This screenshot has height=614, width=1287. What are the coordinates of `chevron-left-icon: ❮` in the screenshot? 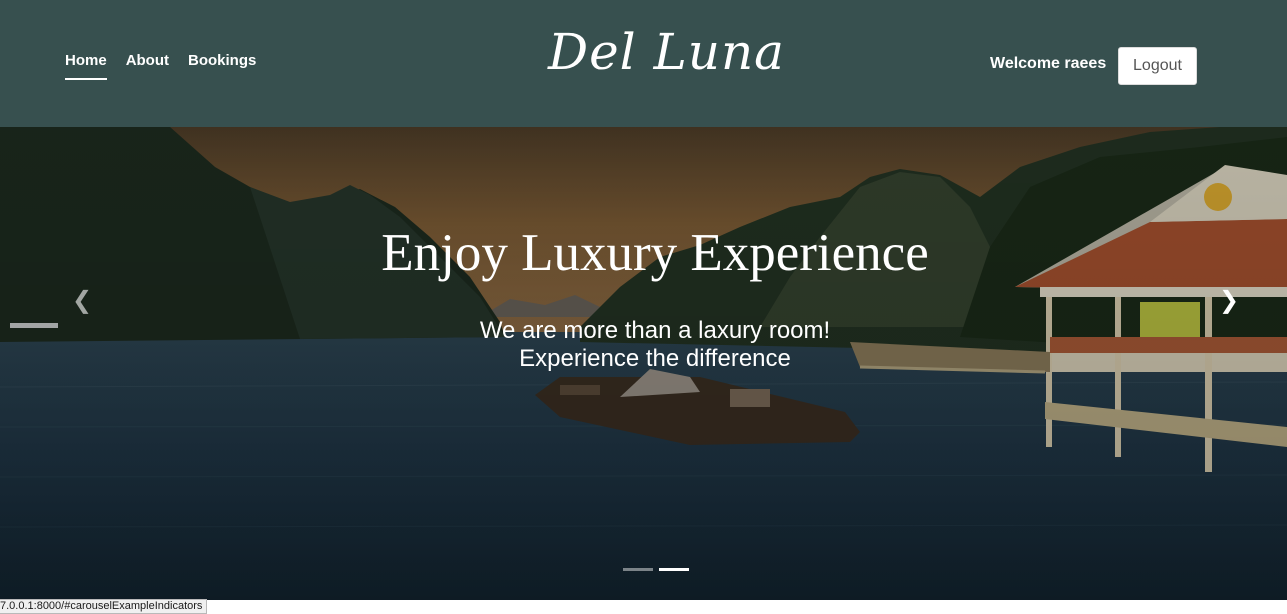 It's located at (82, 300).